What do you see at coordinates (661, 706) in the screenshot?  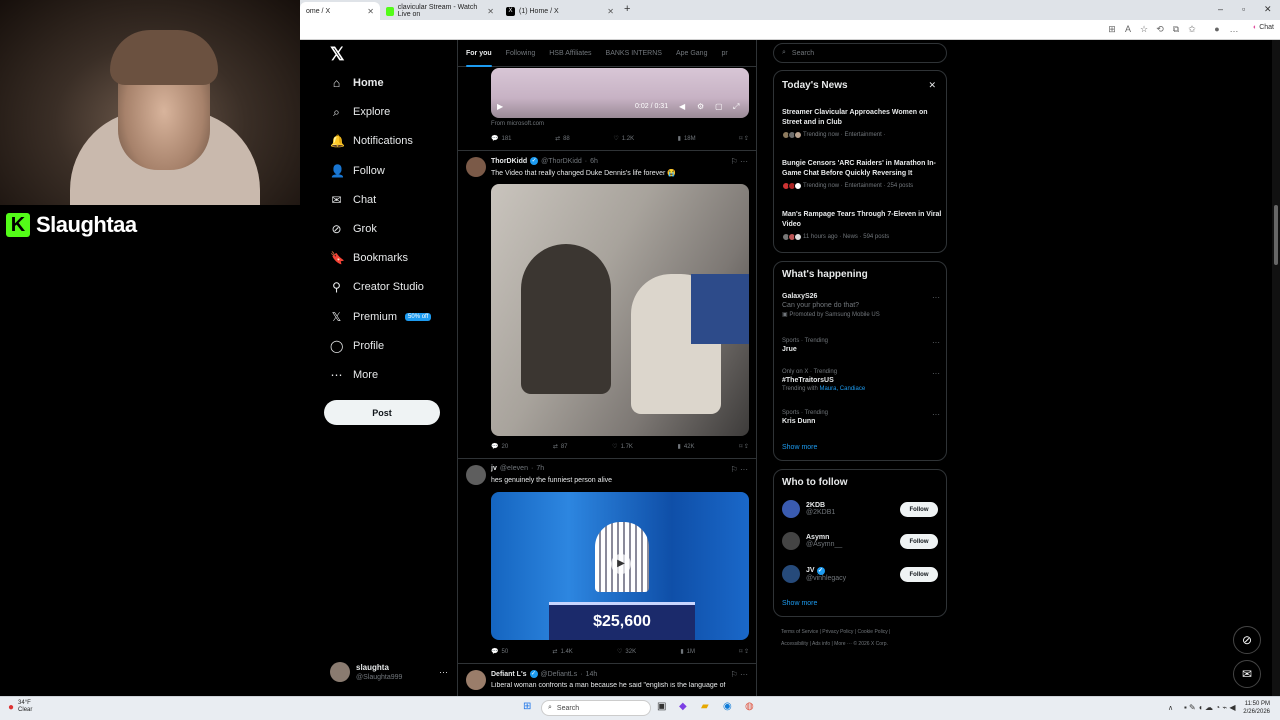 I see `task-view-icon: ▣` at bounding box center [661, 706].